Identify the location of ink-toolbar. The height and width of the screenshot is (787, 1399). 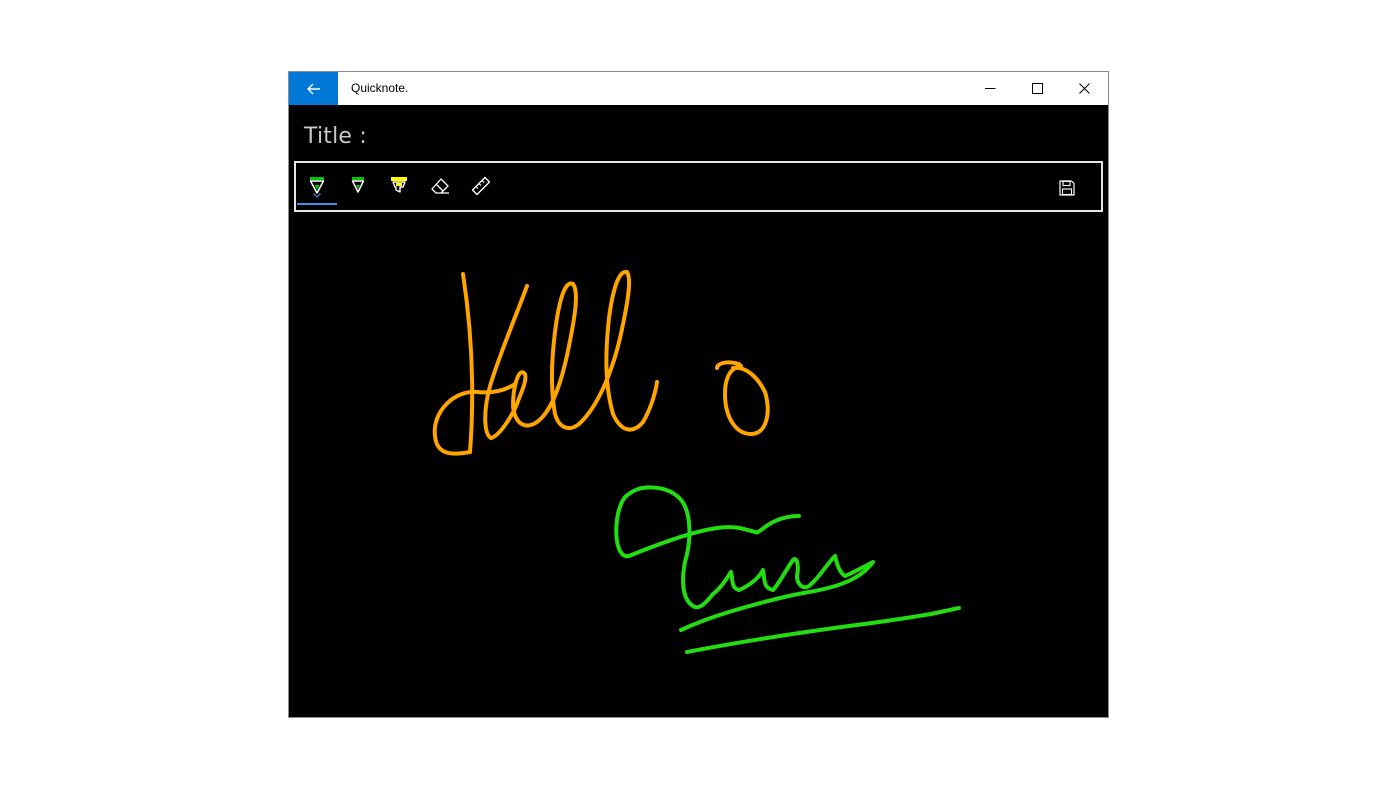
(698, 186).